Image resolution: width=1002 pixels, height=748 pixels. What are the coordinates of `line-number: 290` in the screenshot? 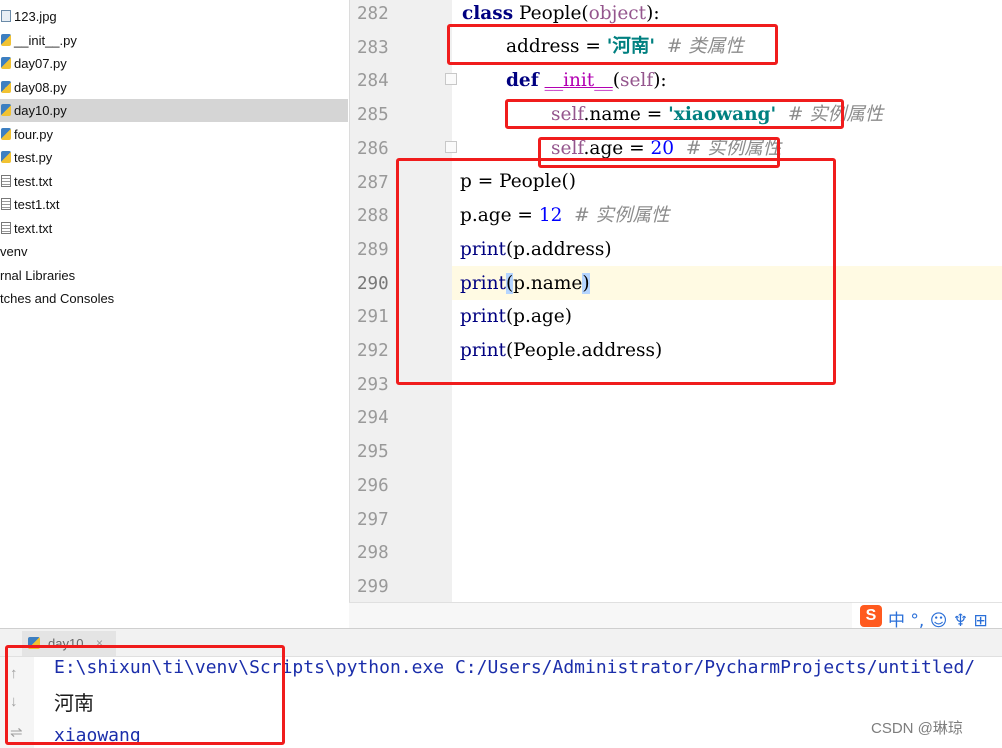 It's located at (373, 283).